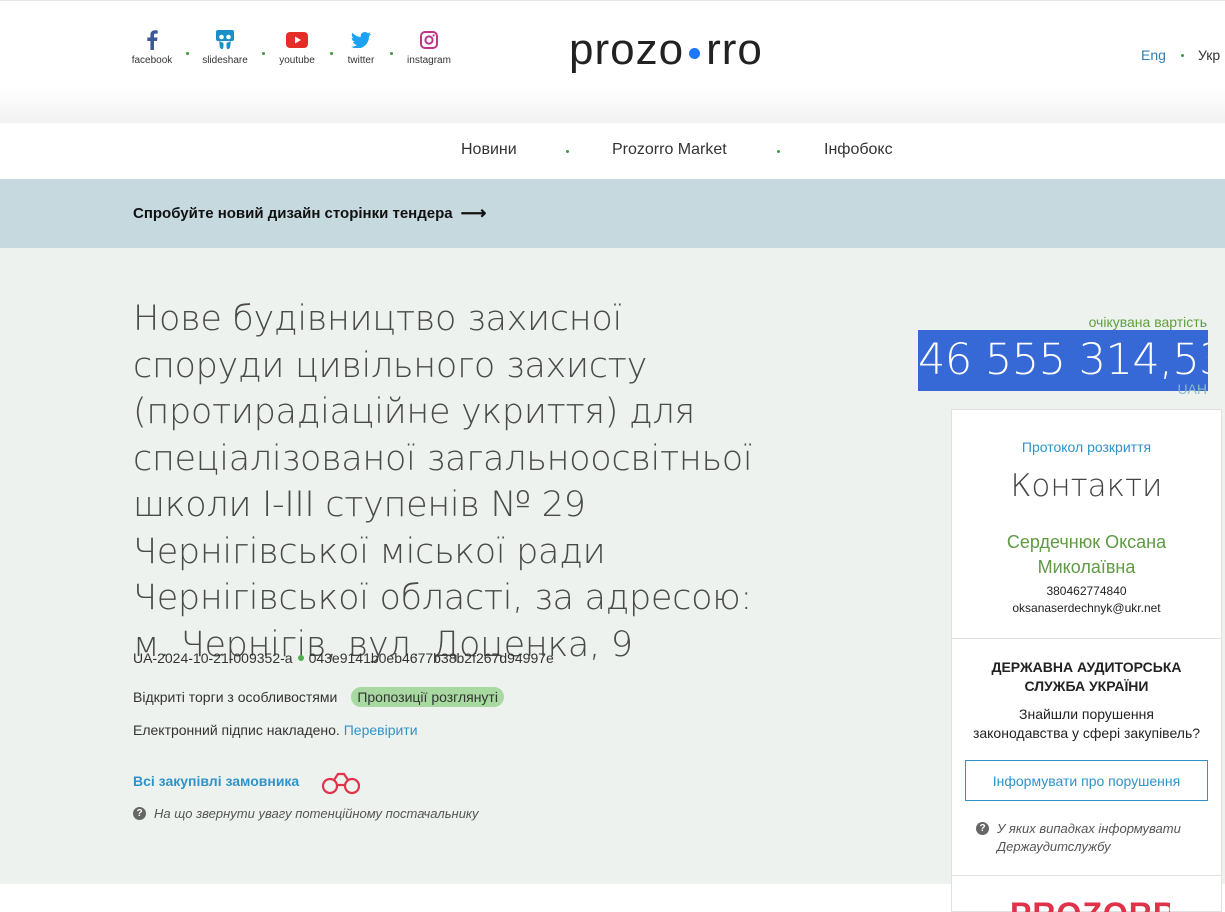  Describe the element at coordinates (225, 60) in the screenshot. I see `slideshare-label: slideshare` at that location.